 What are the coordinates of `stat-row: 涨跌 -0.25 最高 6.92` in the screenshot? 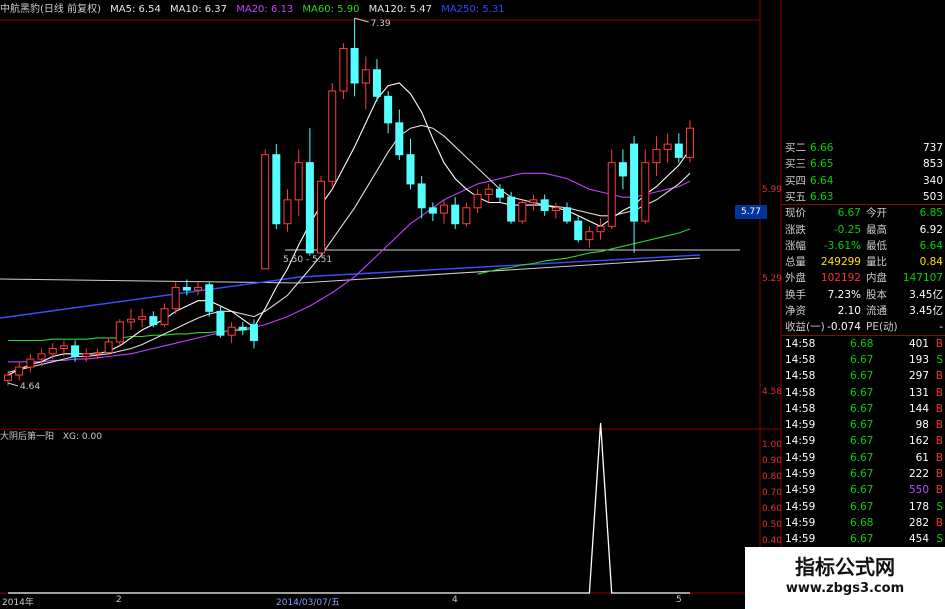 It's located at (863, 230).